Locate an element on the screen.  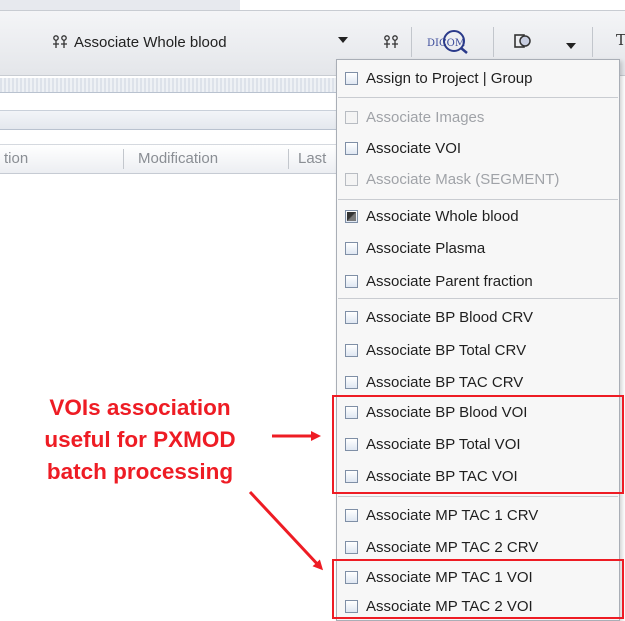
annotation-arrows is located at coordinates (286, 501).